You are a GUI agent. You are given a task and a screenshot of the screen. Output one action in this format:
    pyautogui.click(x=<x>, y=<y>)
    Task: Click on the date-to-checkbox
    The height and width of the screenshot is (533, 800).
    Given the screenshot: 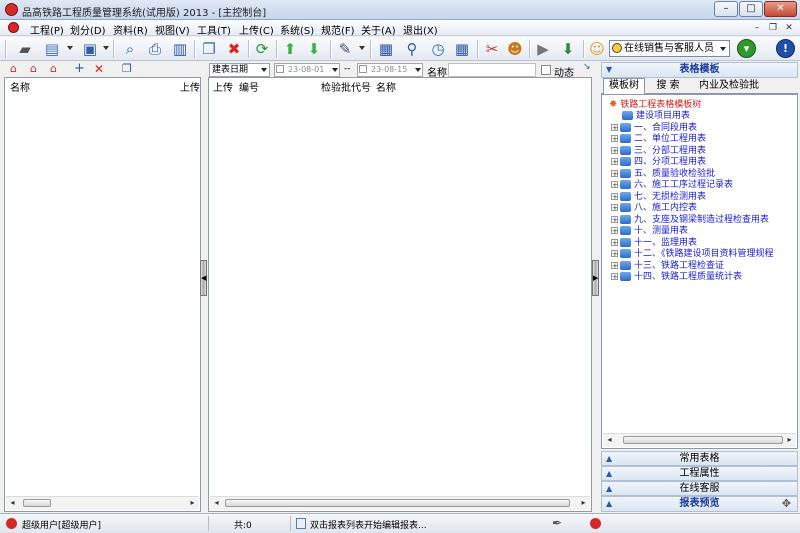 What is the action you would take?
    pyautogui.click(x=363, y=69)
    